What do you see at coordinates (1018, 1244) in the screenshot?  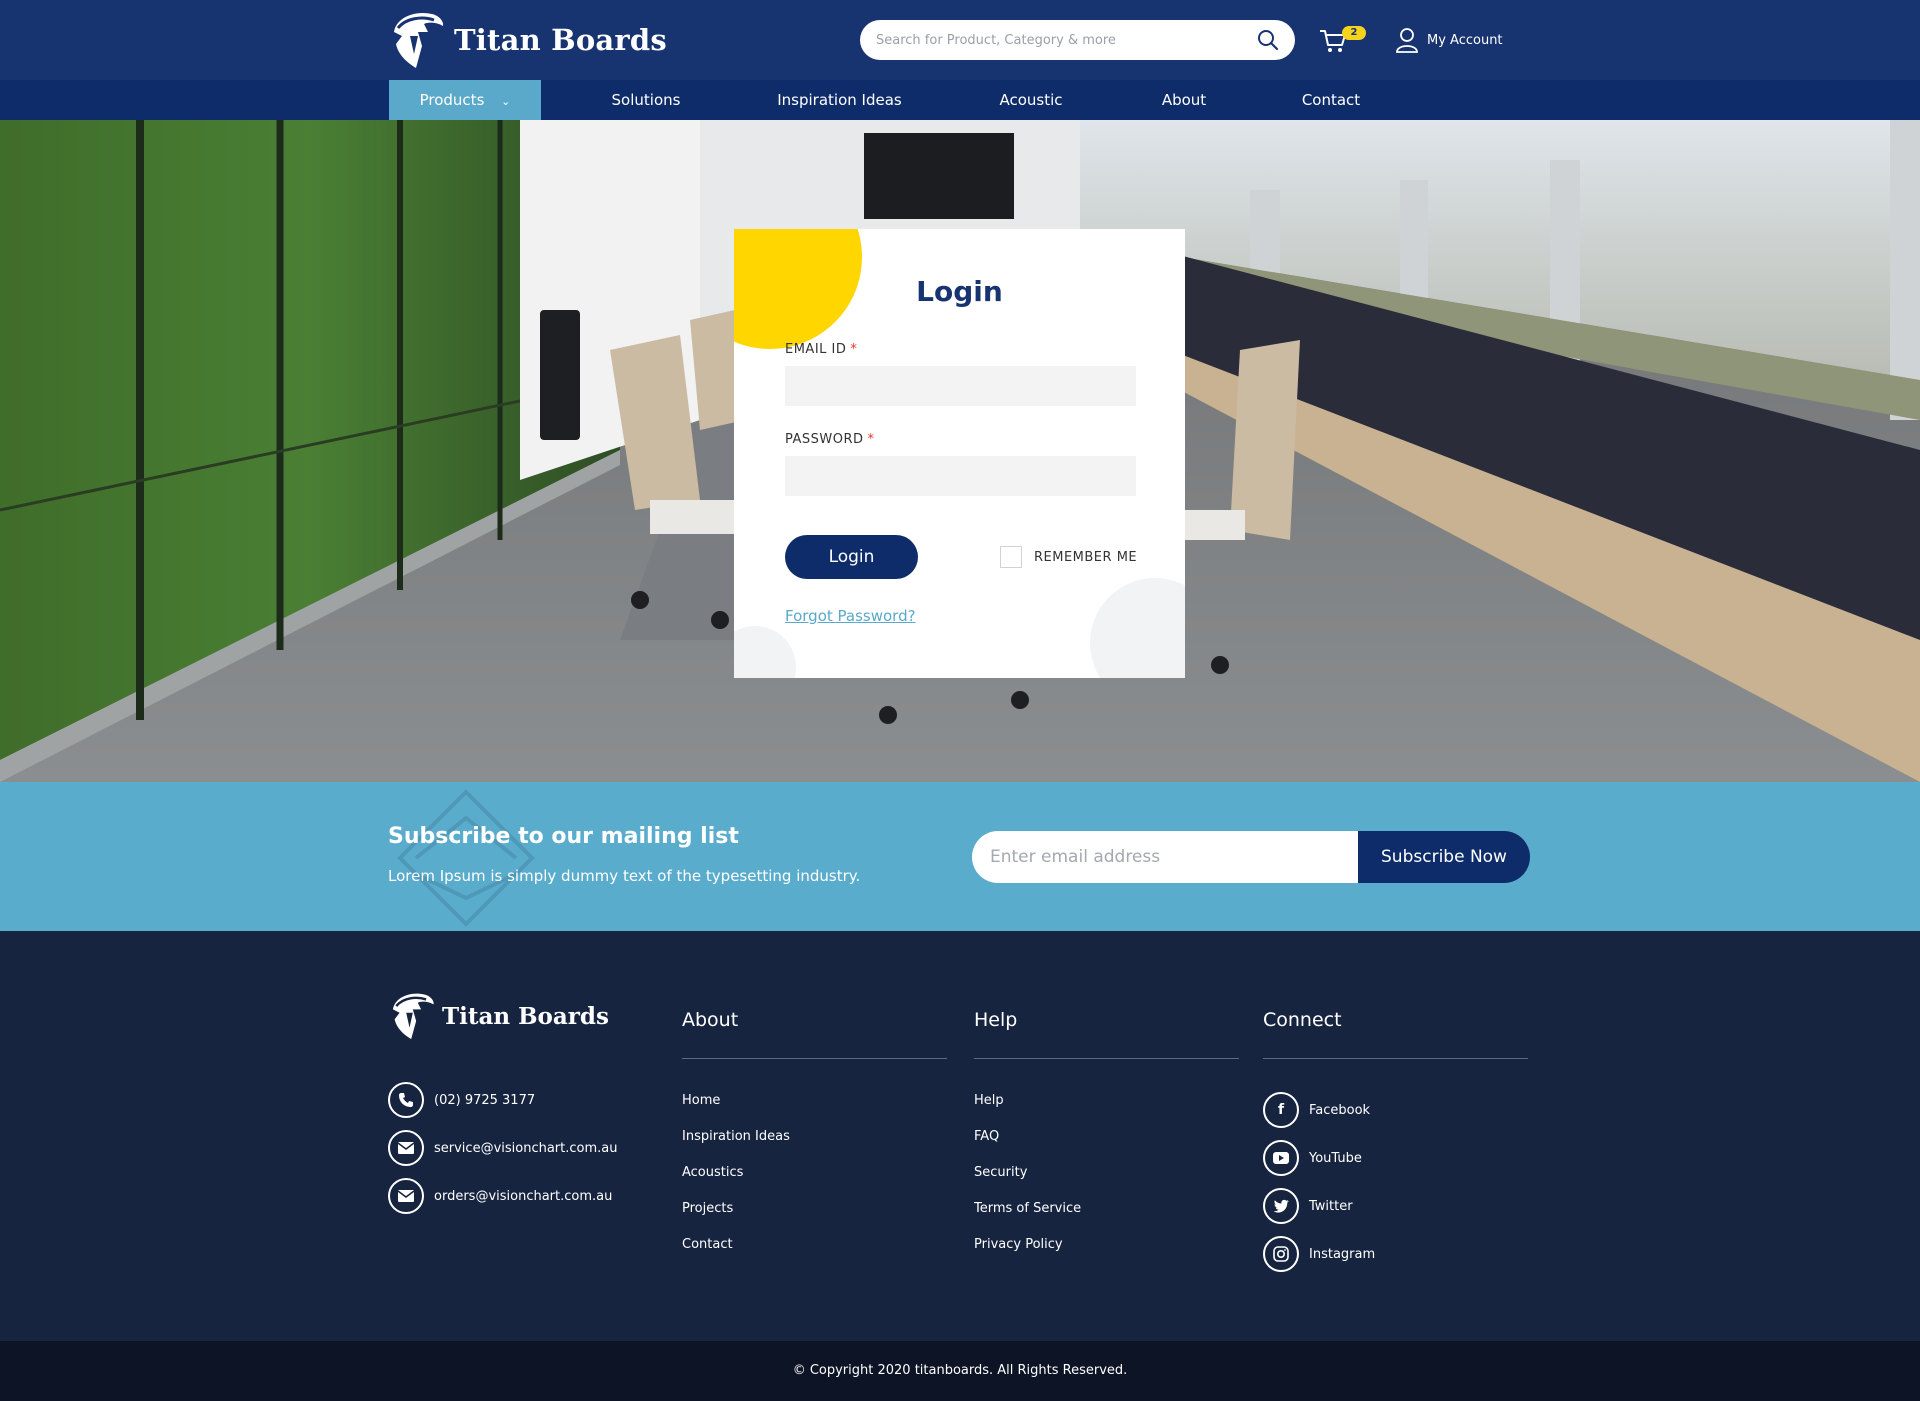 I see `footer-link-privacy-policy: Privacy Policy` at bounding box center [1018, 1244].